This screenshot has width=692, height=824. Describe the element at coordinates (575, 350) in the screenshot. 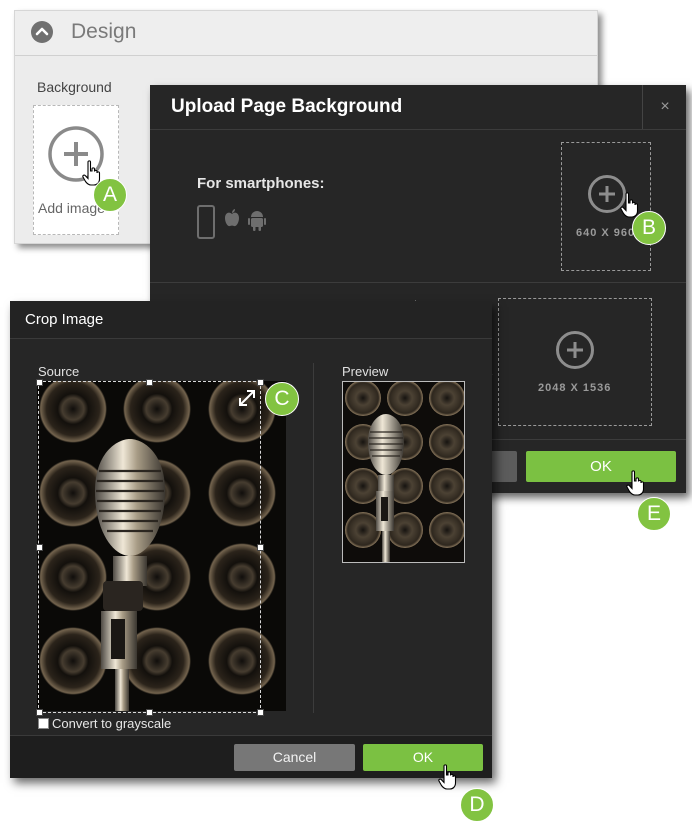

I see `plus-circle-icon` at that location.